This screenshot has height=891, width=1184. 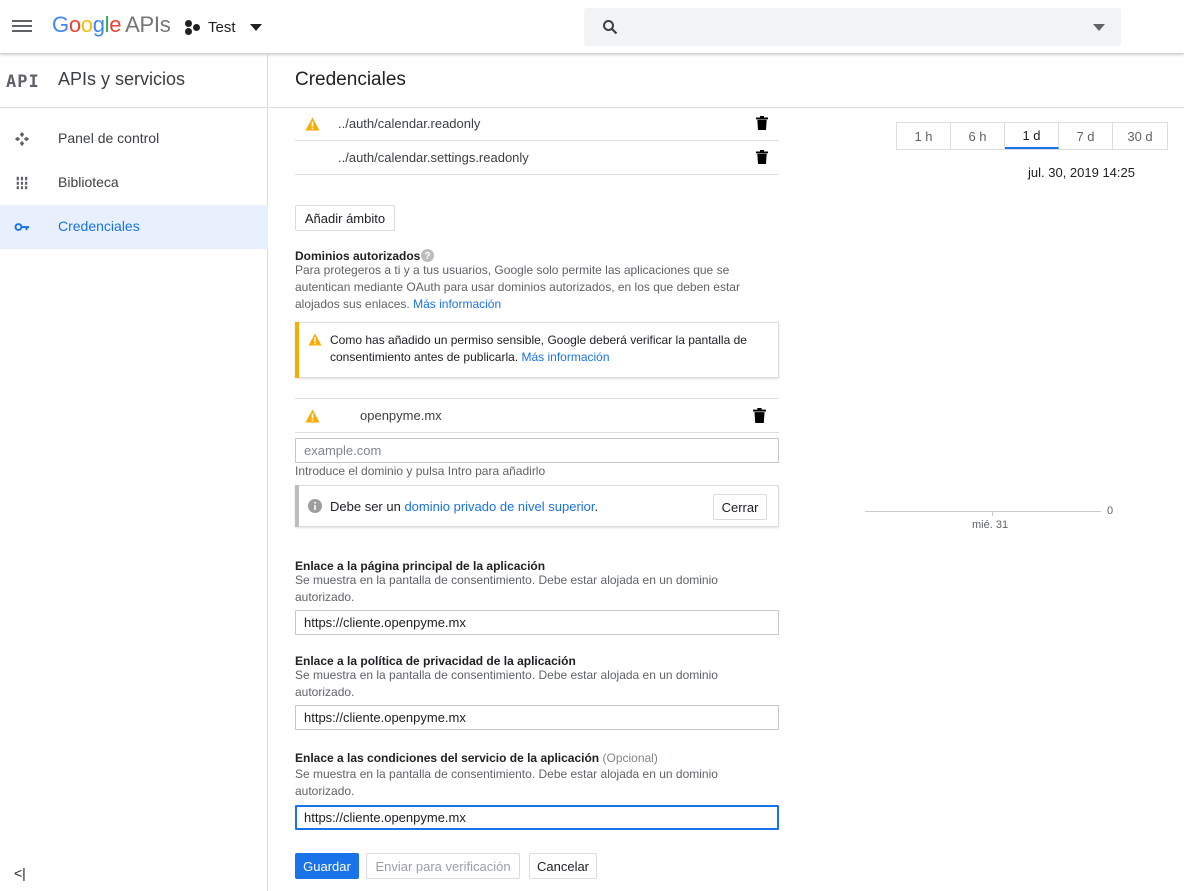 I want to click on scope-name: ../auth/calendar.settings.readonly, so click(x=433, y=157).